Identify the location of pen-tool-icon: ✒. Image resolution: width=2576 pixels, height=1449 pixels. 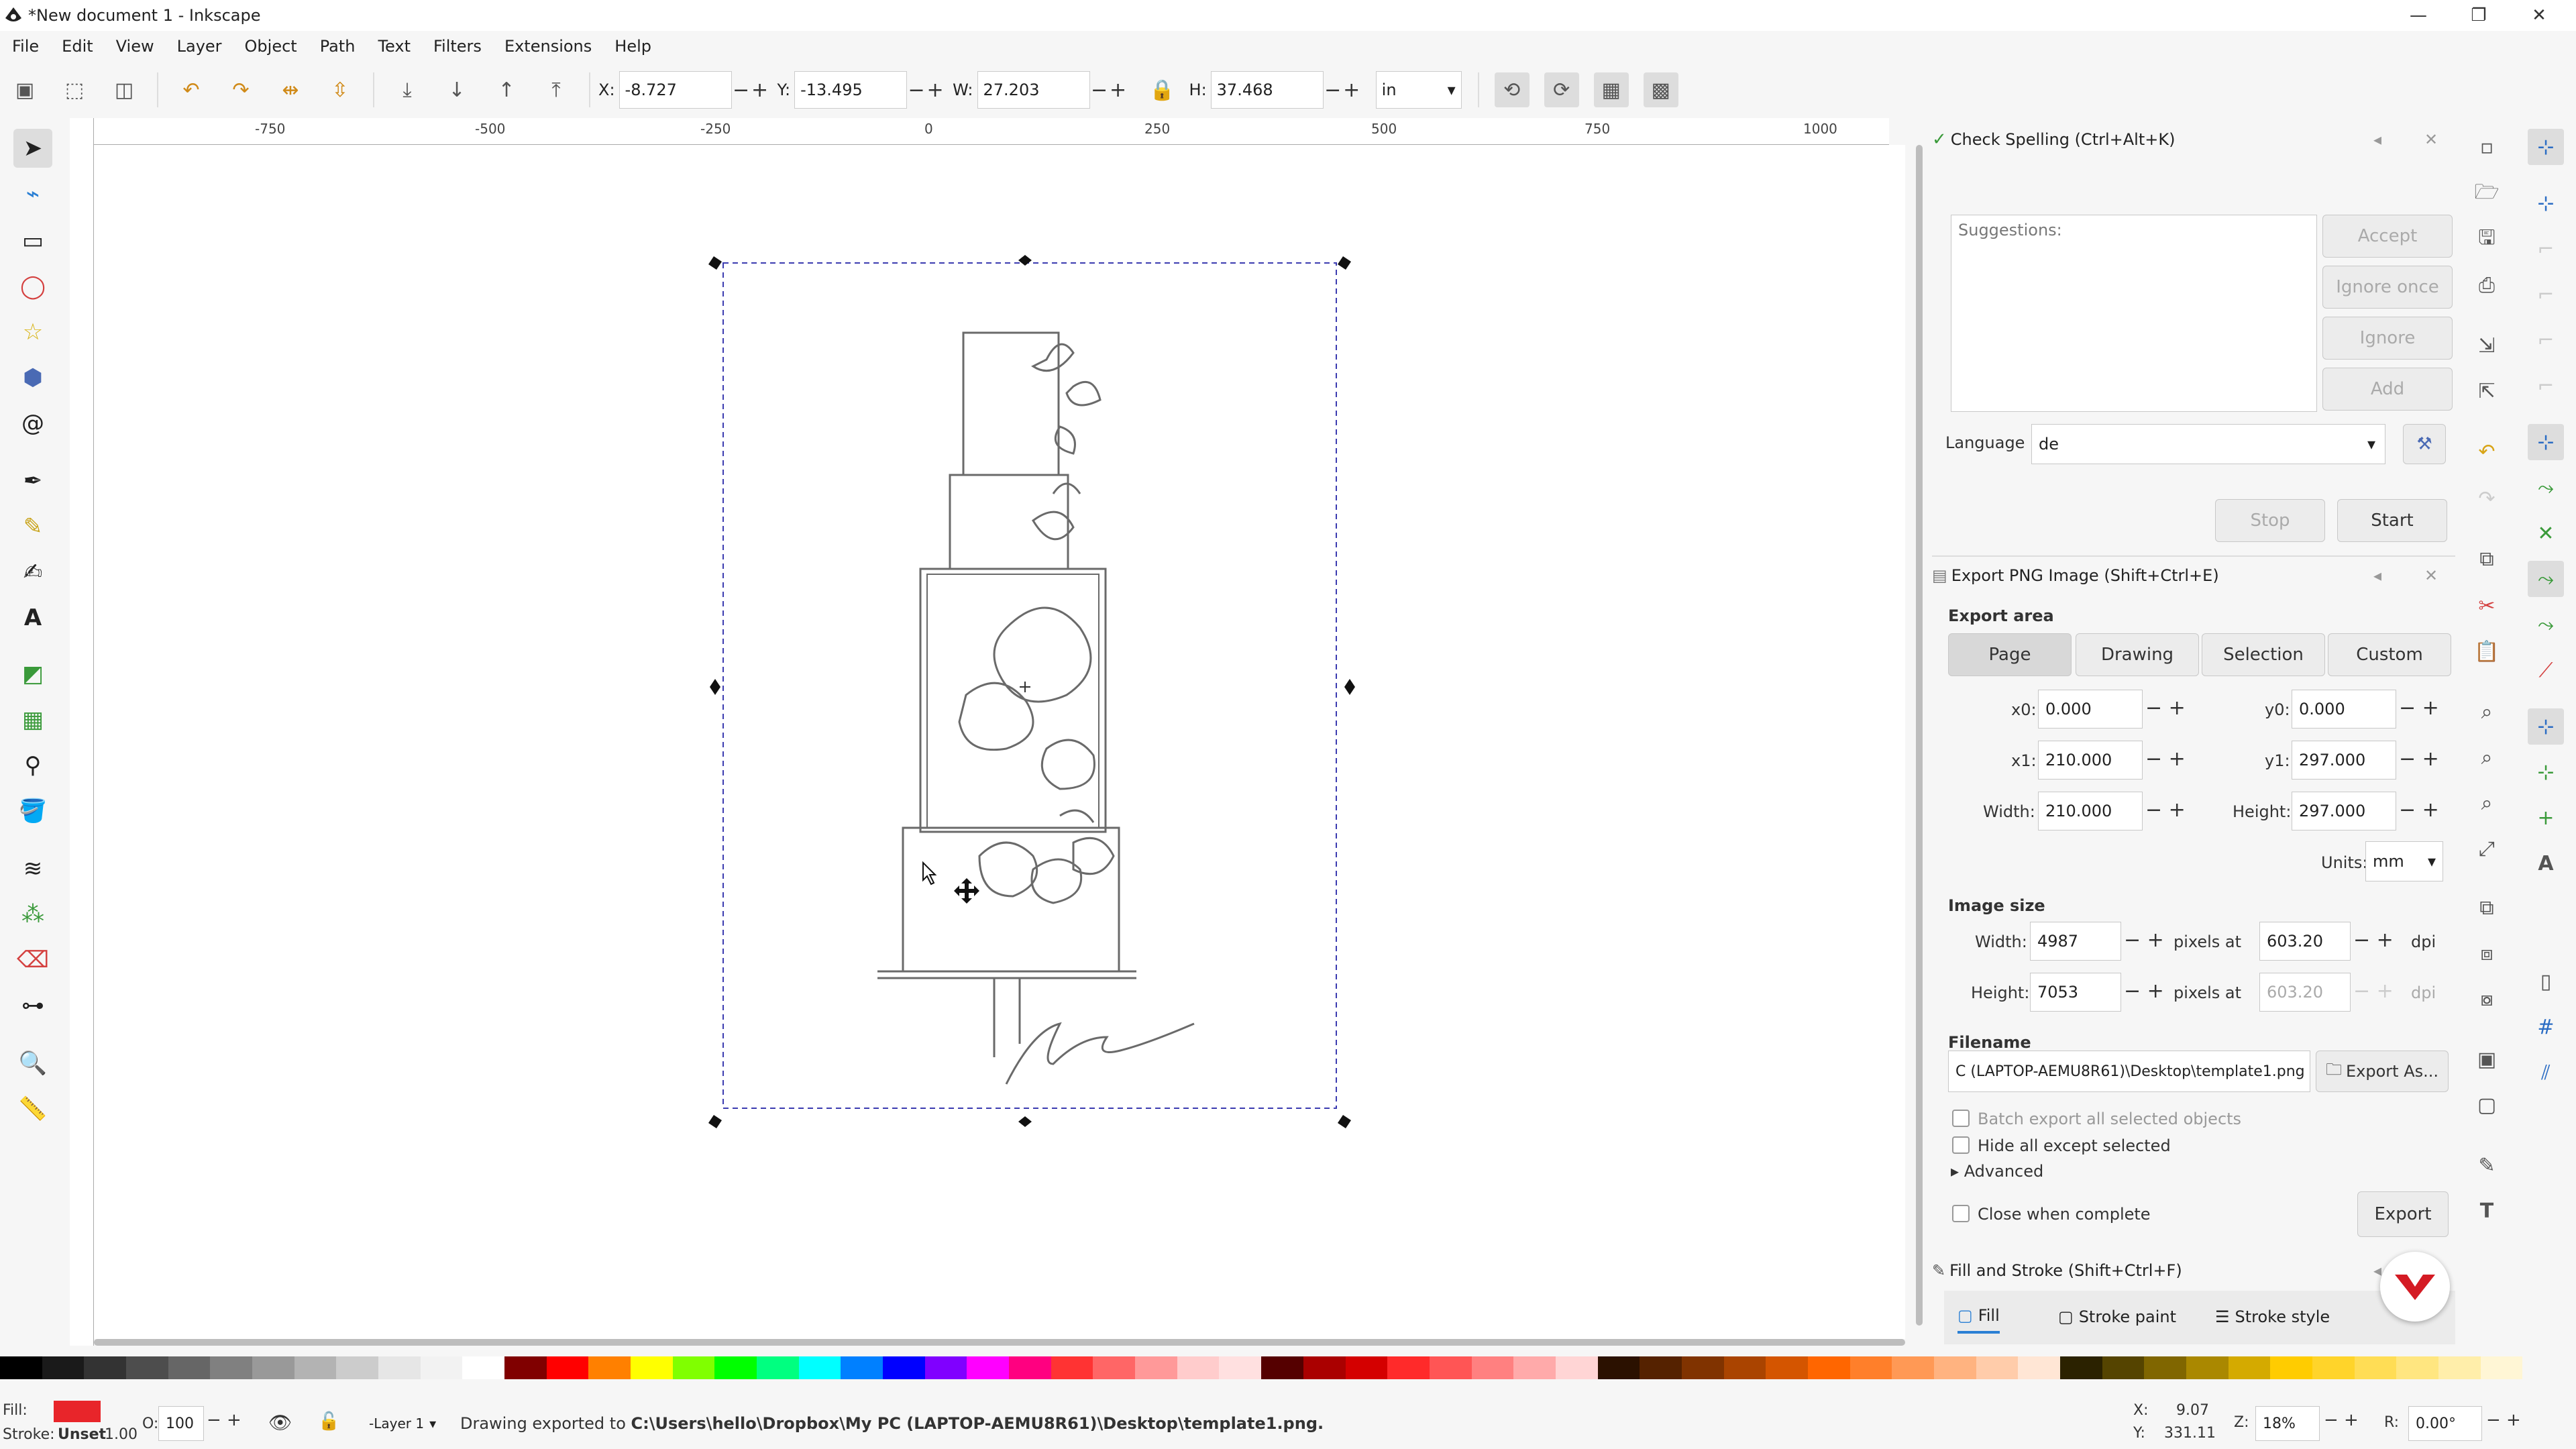
(32, 481).